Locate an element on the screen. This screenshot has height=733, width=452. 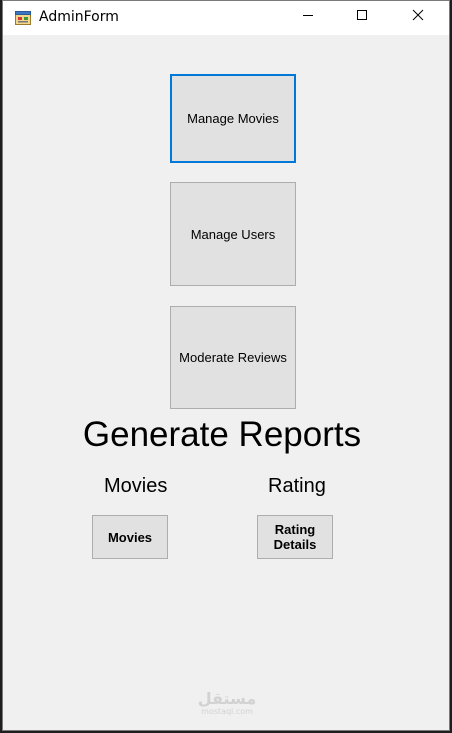
watermark-logo-text: مستقل is located at coordinates (227, 698).